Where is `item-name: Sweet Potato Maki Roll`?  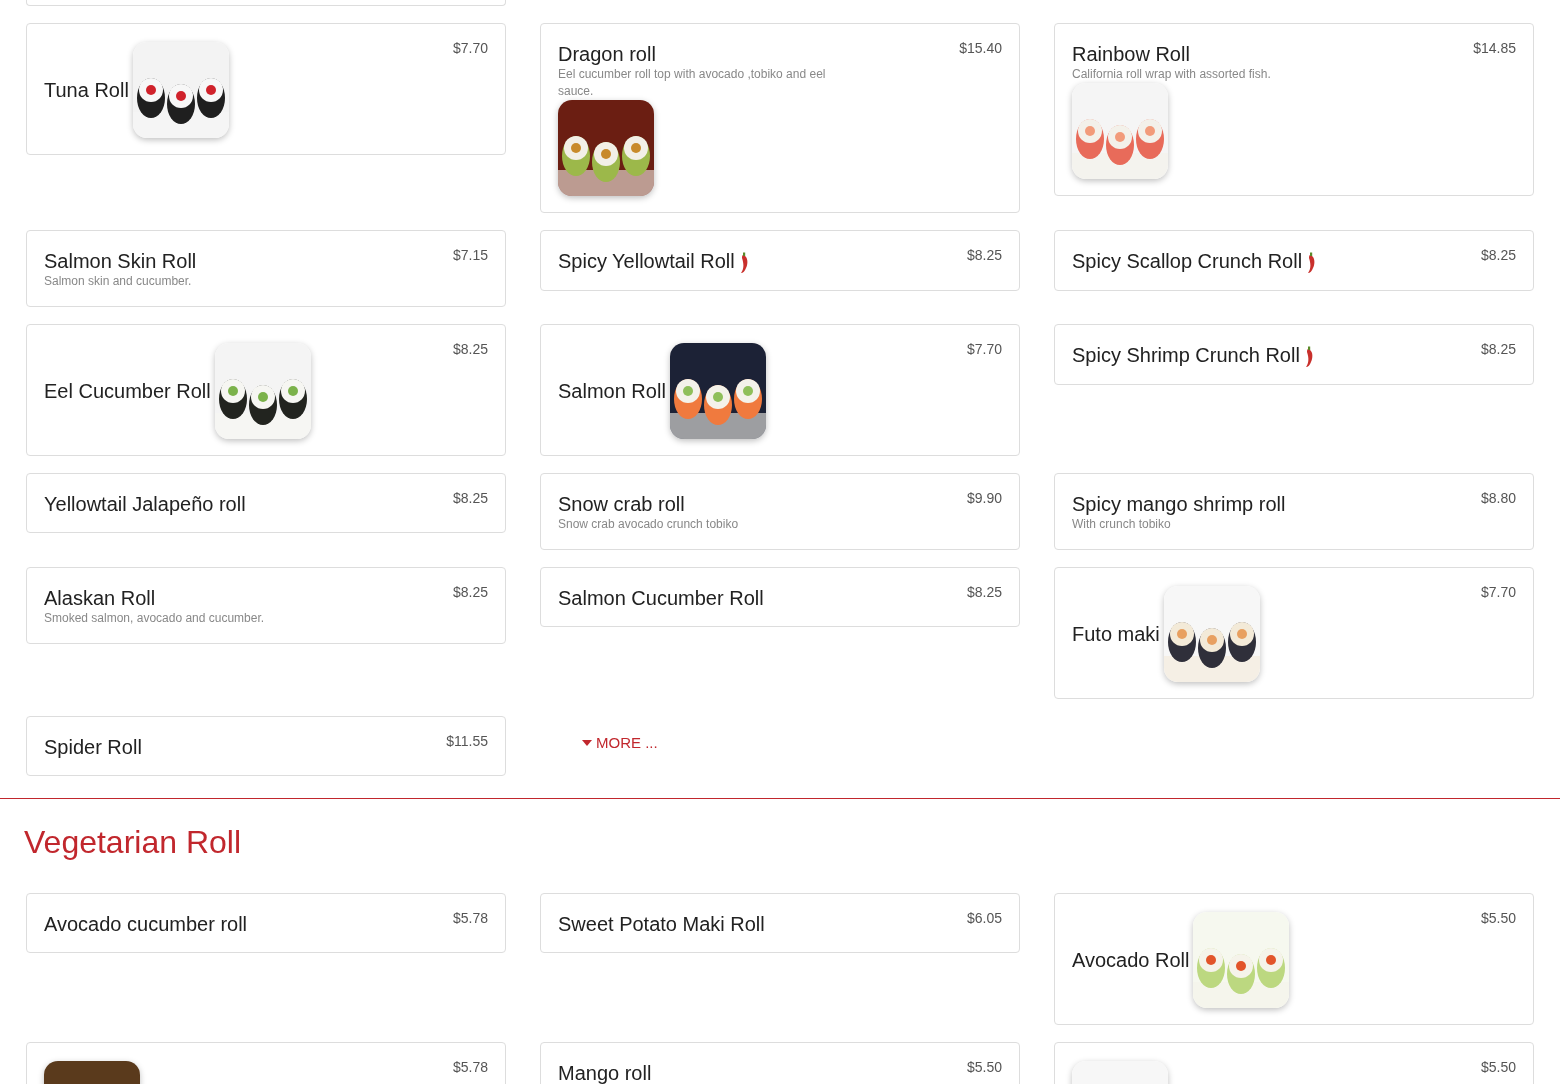 item-name: Sweet Potato Maki Roll is located at coordinates (661, 924).